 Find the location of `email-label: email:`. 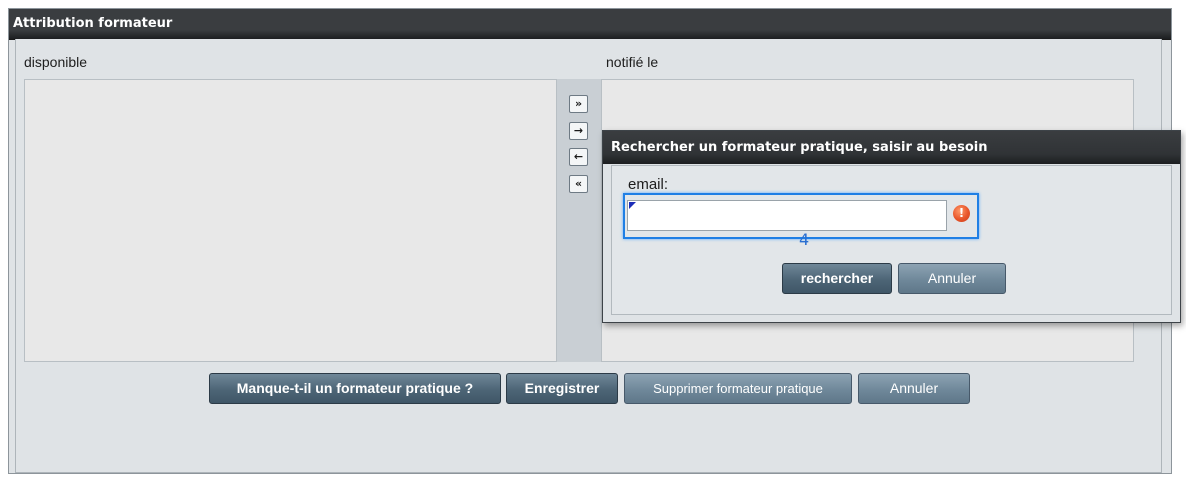

email-label: email: is located at coordinates (648, 184).